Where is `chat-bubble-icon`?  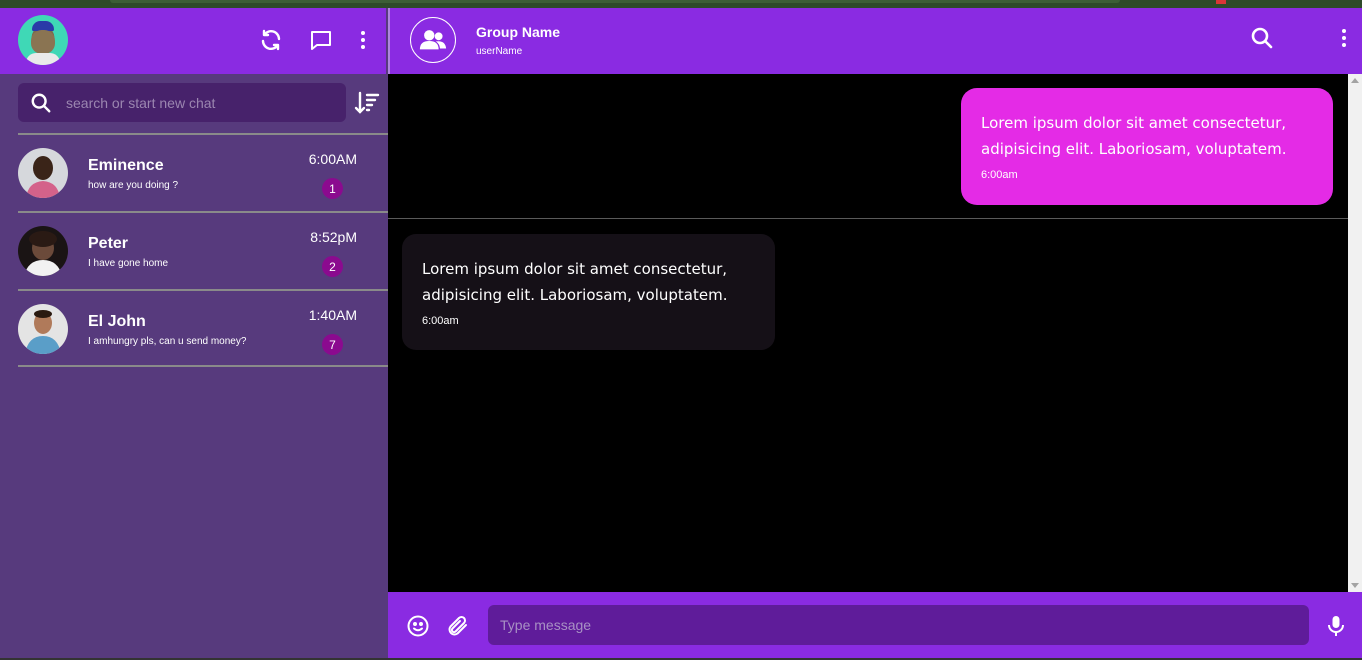
chat-bubble-icon is located at coordinates (321, 40).